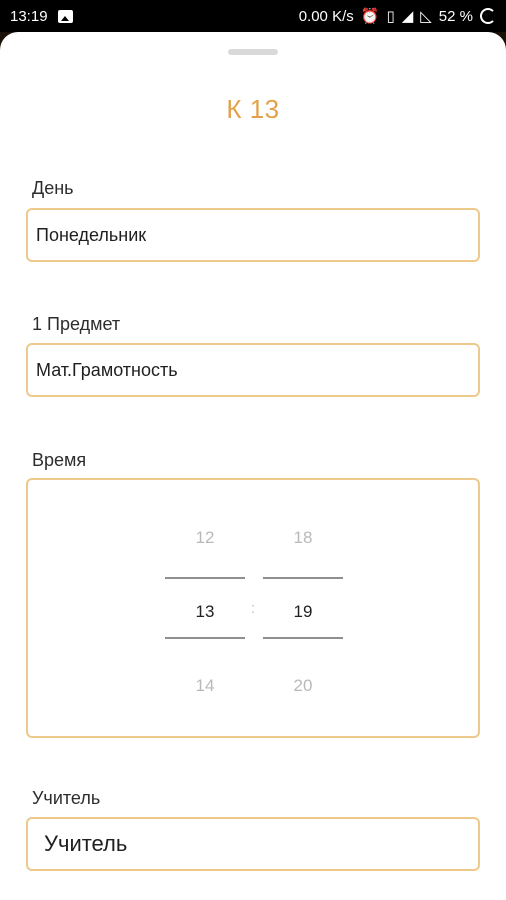  I want to click on minute-divider-bottom, so click(303, 638).